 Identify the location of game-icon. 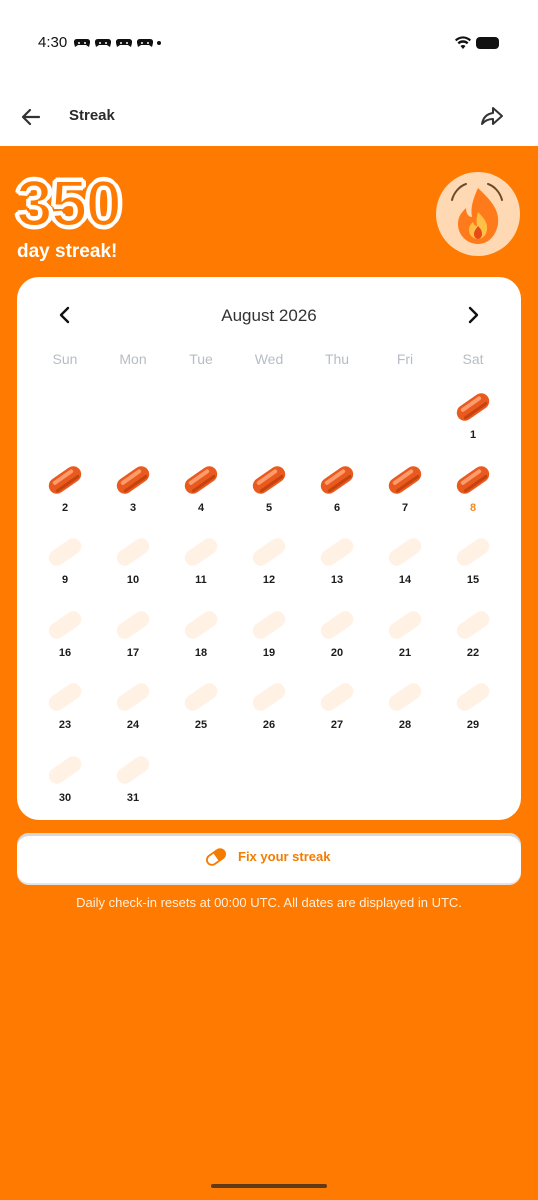
(145, 42).